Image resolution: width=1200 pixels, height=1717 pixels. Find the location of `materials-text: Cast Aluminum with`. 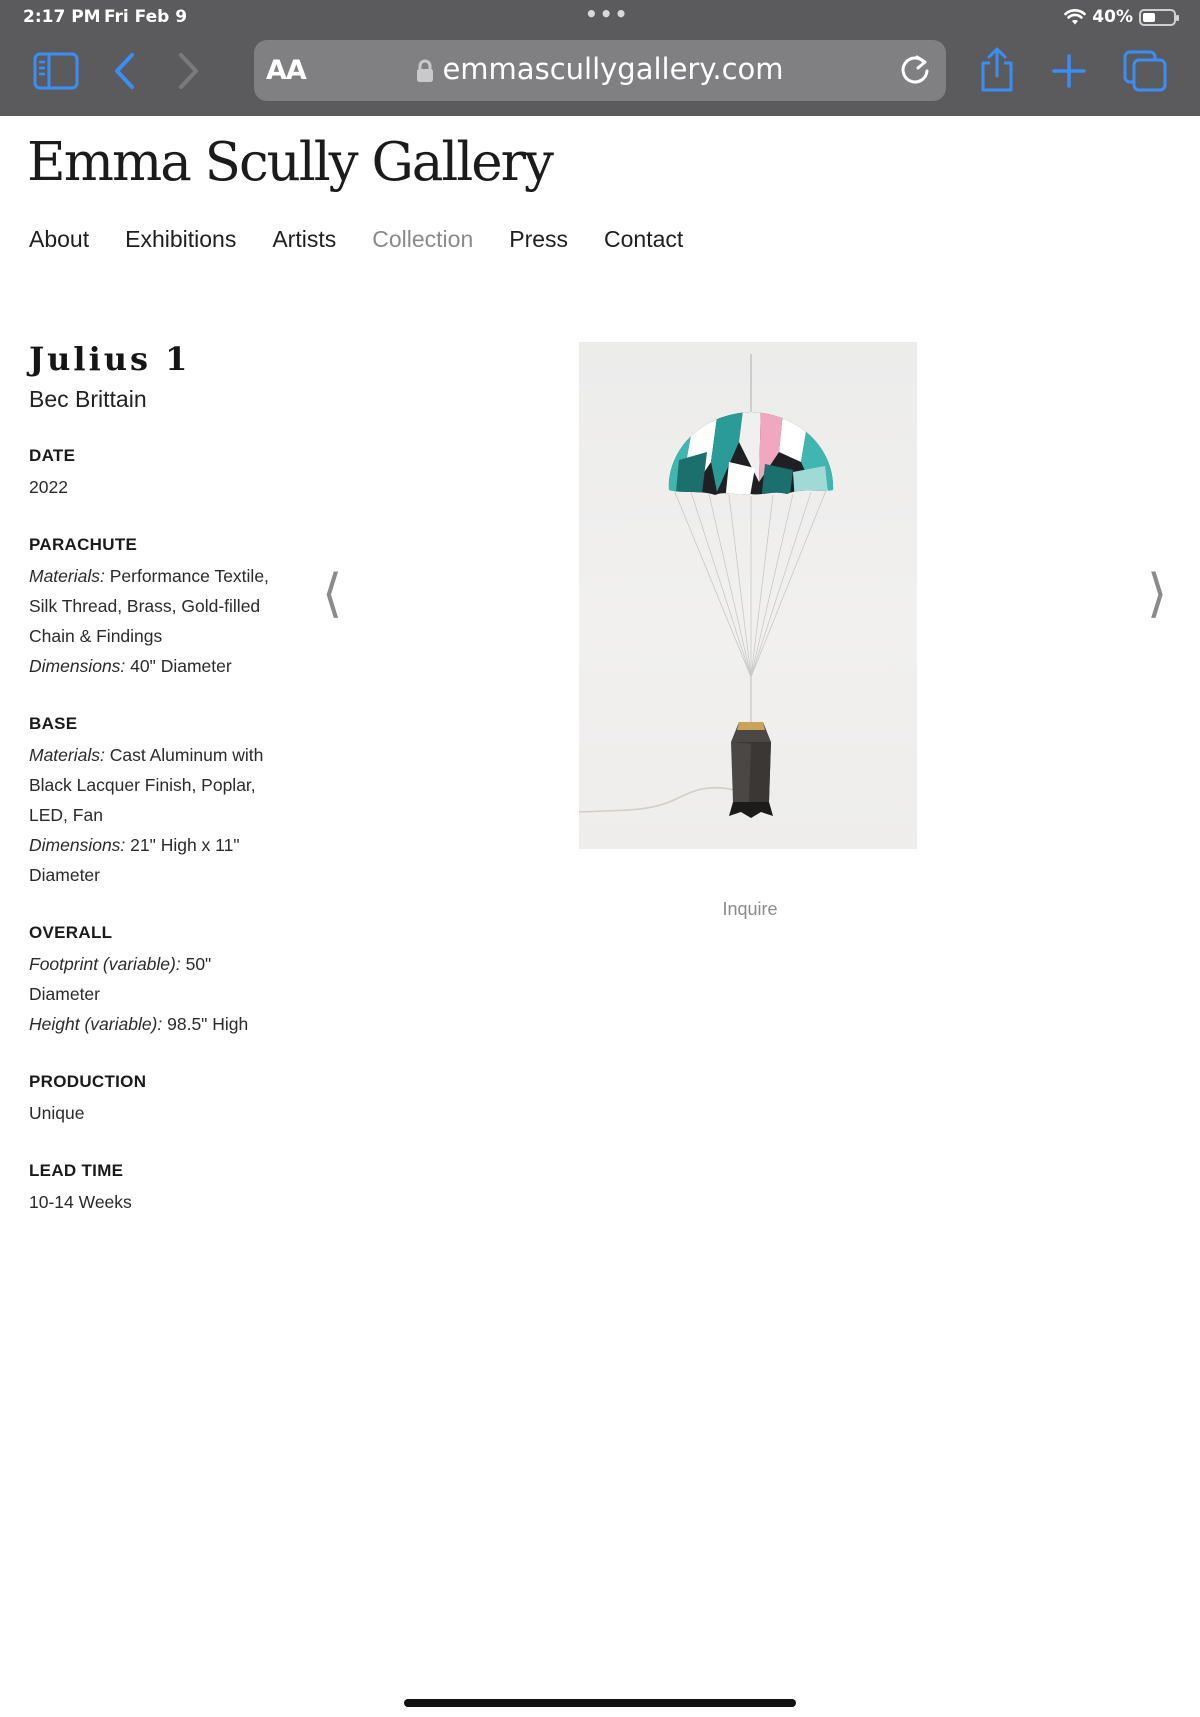

materials-text: Cast Aluminum with is located at coordinates (184, 755).